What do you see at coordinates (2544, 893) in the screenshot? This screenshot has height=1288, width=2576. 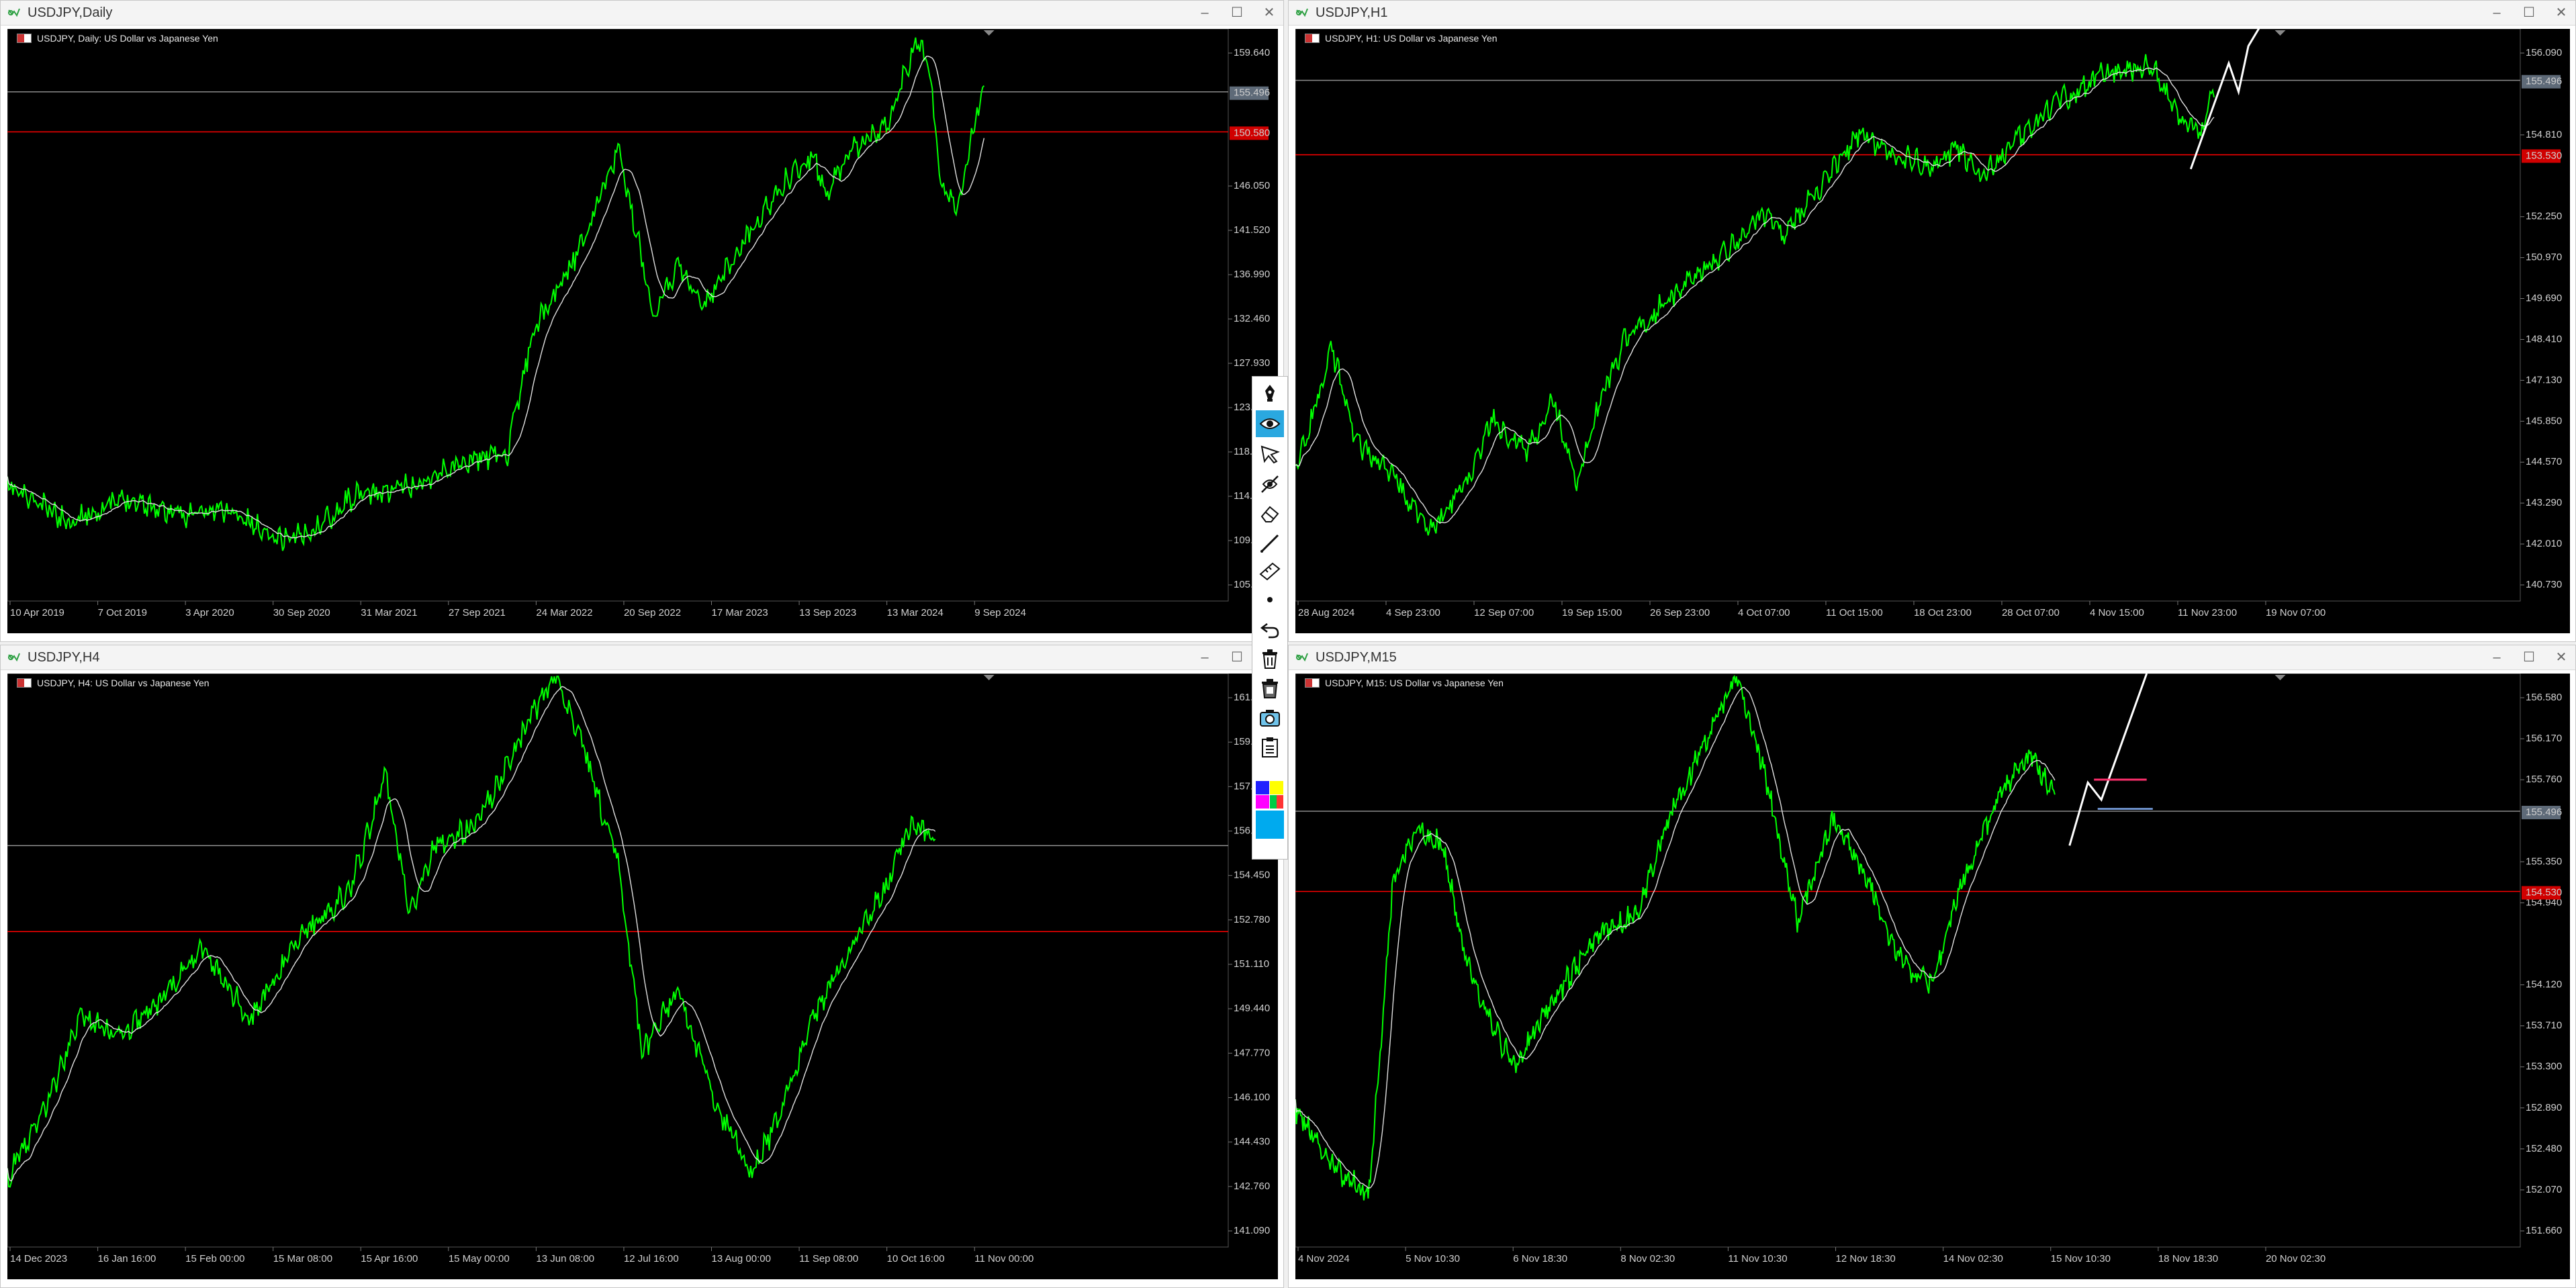 I see `alert-price-badge: 154.530` at bounding box center [2544, 893].